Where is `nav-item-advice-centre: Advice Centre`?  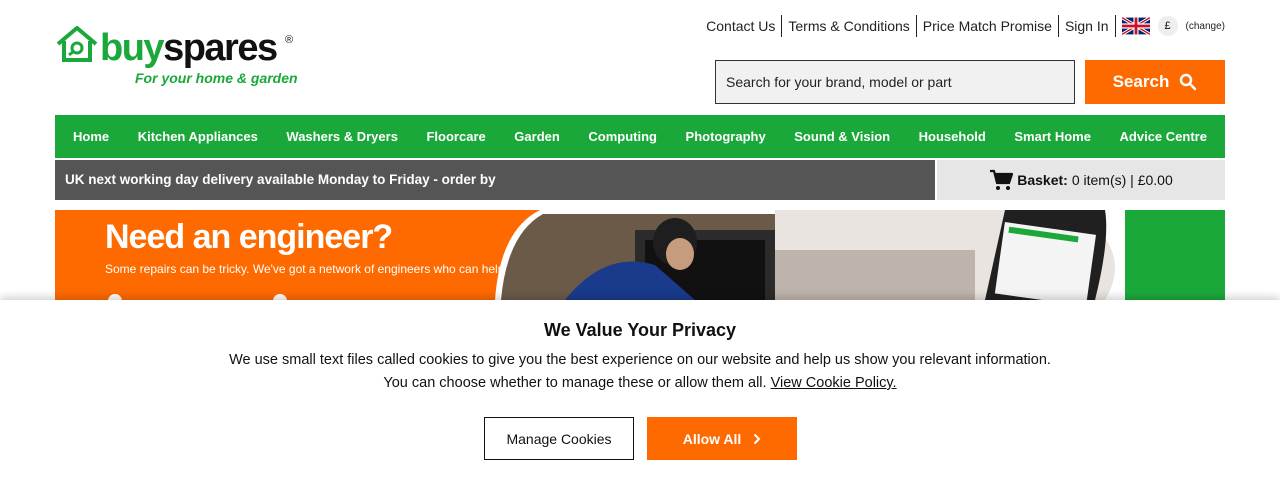
nav-item-advice-centre: Advice Centre is located at coordinates (1163, 136).